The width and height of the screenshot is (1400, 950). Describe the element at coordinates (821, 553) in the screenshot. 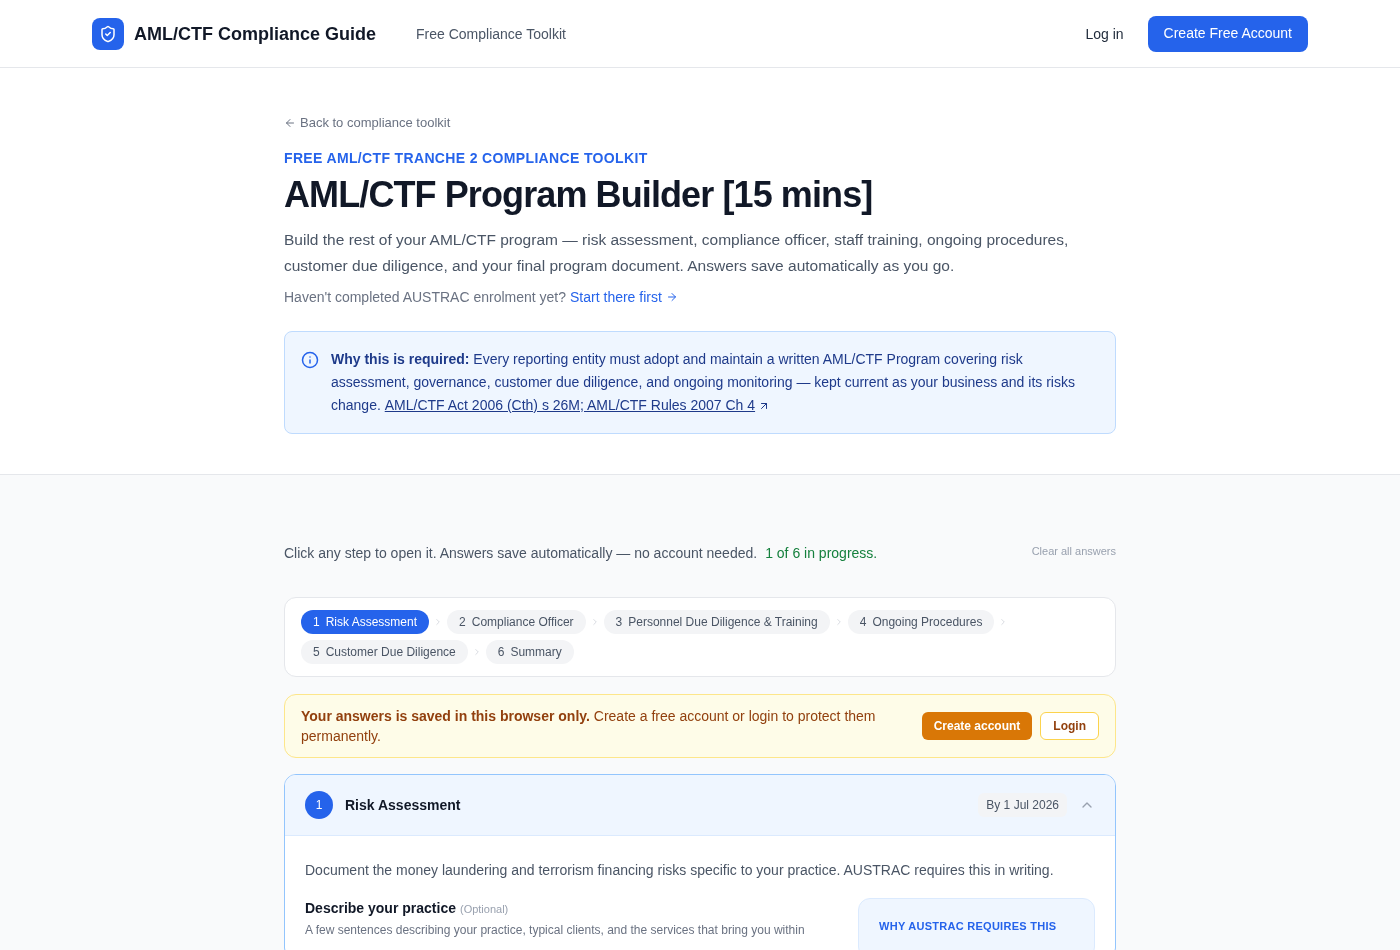

I see `progress-status: 1 of 6 in progress.` at that location.